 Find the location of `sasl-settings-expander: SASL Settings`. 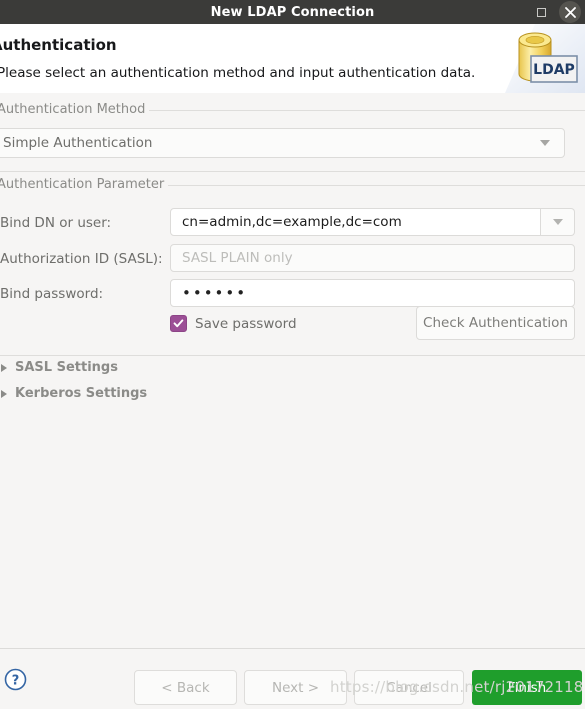

sasl-settings-expander: SASL Settings is located at coordinates (59, 367).